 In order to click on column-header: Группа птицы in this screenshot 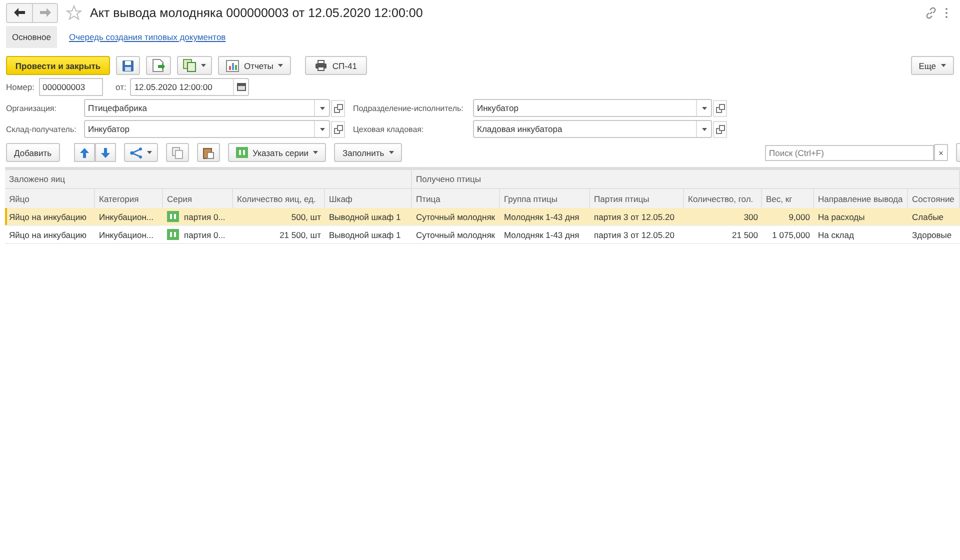, I will do `click(545, 198)`.